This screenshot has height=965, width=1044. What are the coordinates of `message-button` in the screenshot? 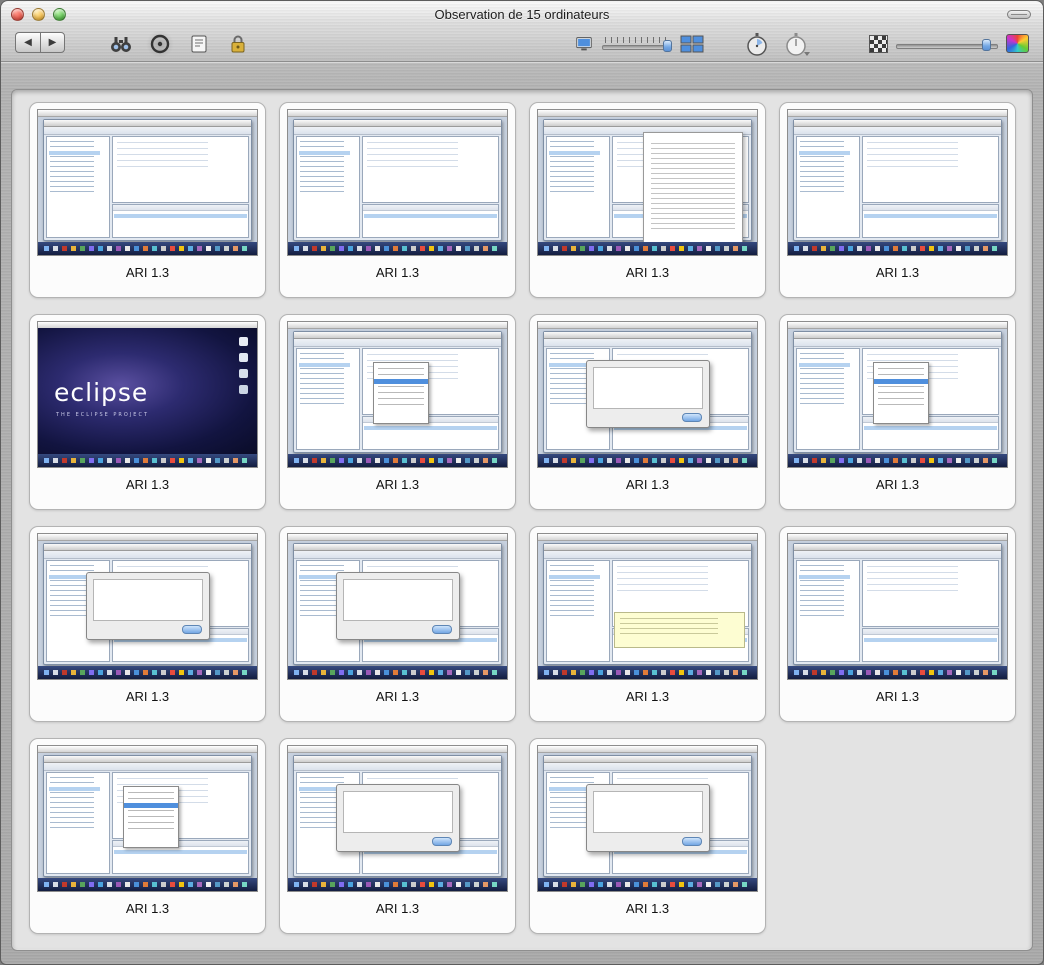 It's located at (199, 44).